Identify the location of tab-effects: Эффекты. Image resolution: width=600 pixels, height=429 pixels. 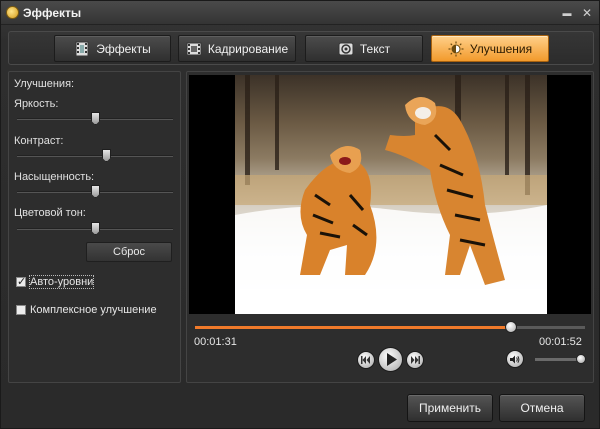
(112, 48).